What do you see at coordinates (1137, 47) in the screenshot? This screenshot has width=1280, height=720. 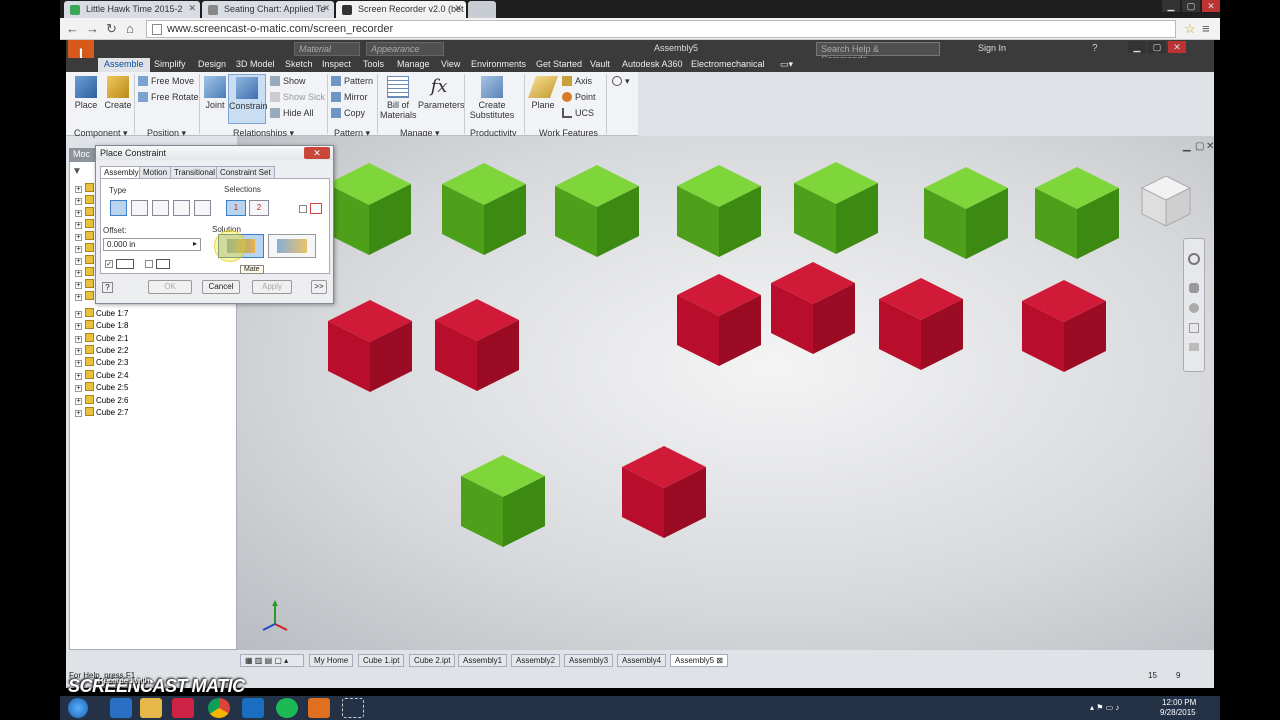 I see `app-minimize-icon: ▁` at bounding box center [1137, 47].